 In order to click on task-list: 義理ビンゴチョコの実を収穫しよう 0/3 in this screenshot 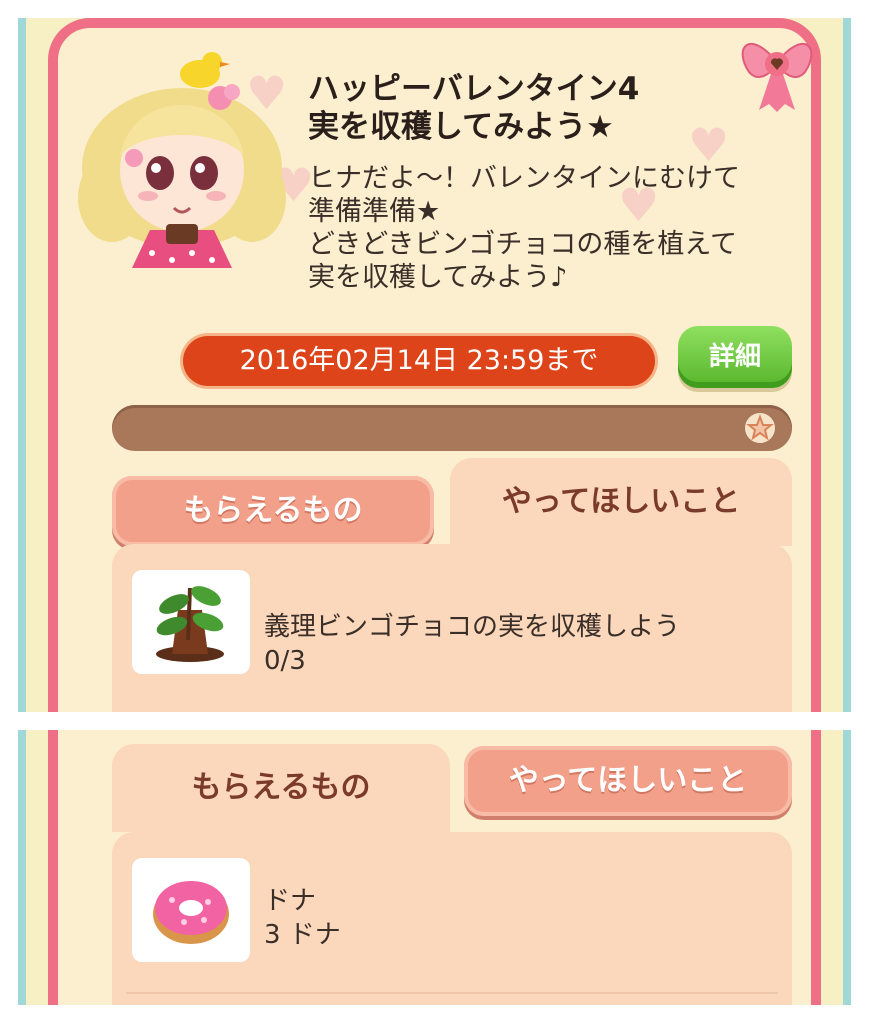, I will do `click(452, 628)`.